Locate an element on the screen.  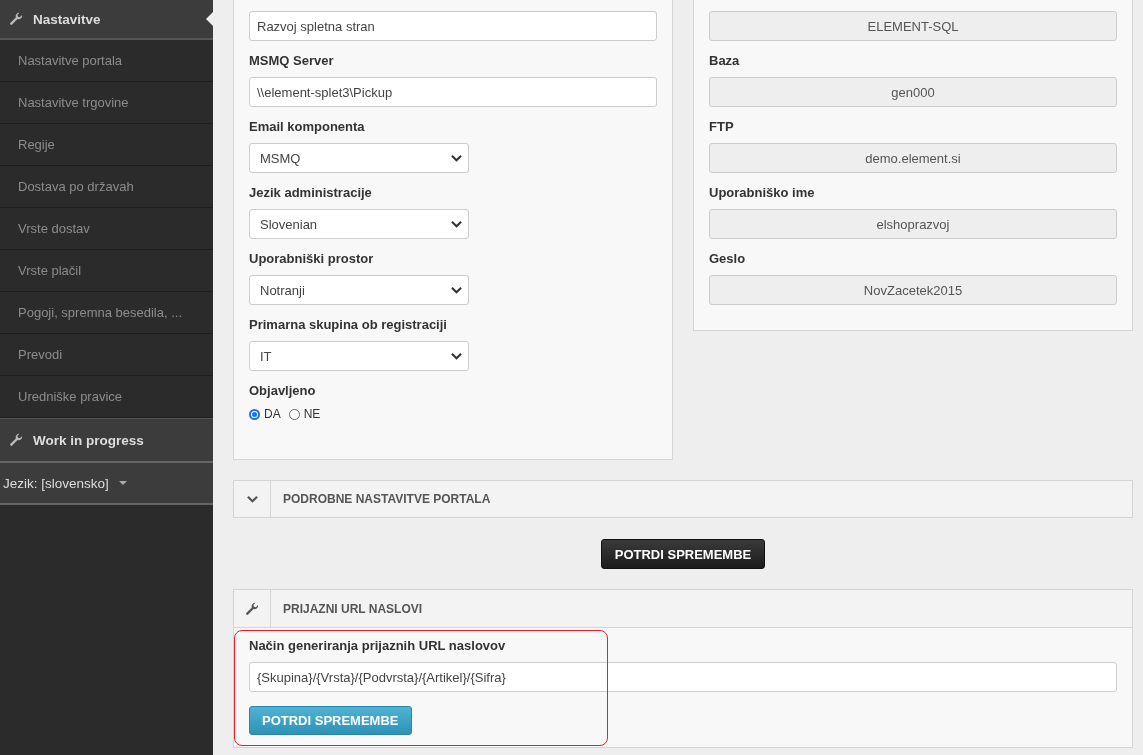
field-label: Jezik administracije is located at coordinates (311, 193).